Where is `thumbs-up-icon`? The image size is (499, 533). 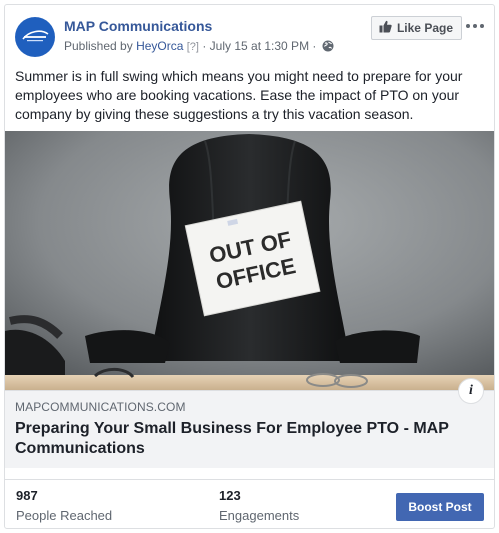 thumbs-up-icon is located at coordinates (385, 28).